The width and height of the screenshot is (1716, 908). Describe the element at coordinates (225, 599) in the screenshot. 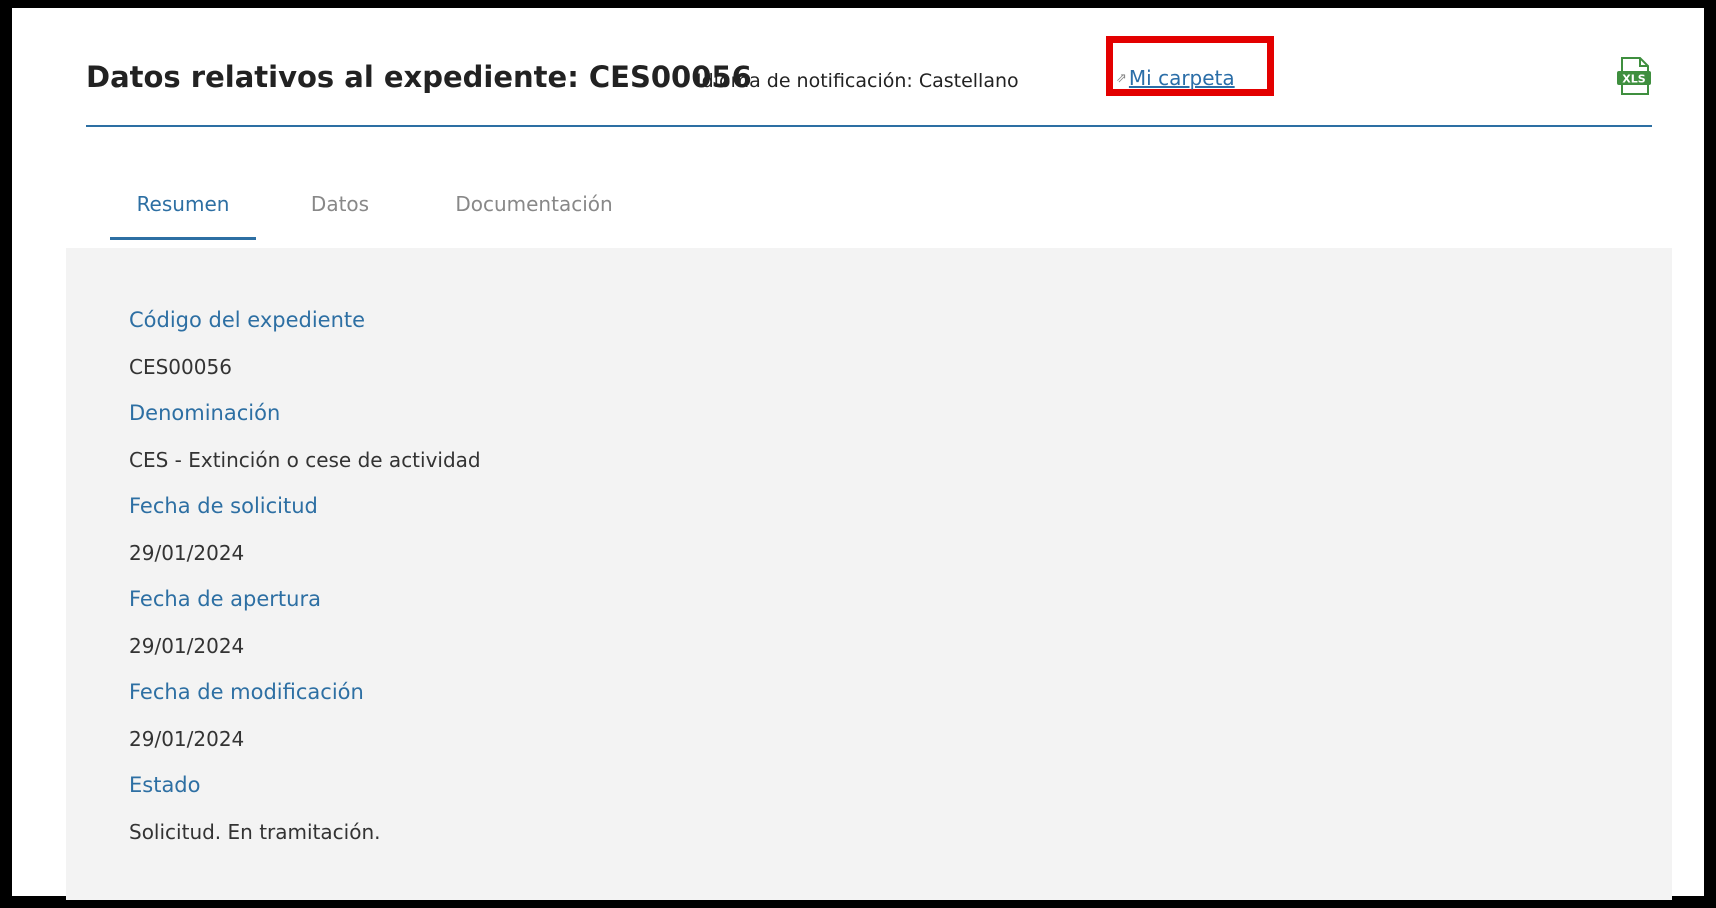

I see `field-label: Fecha de apertura` at that location.